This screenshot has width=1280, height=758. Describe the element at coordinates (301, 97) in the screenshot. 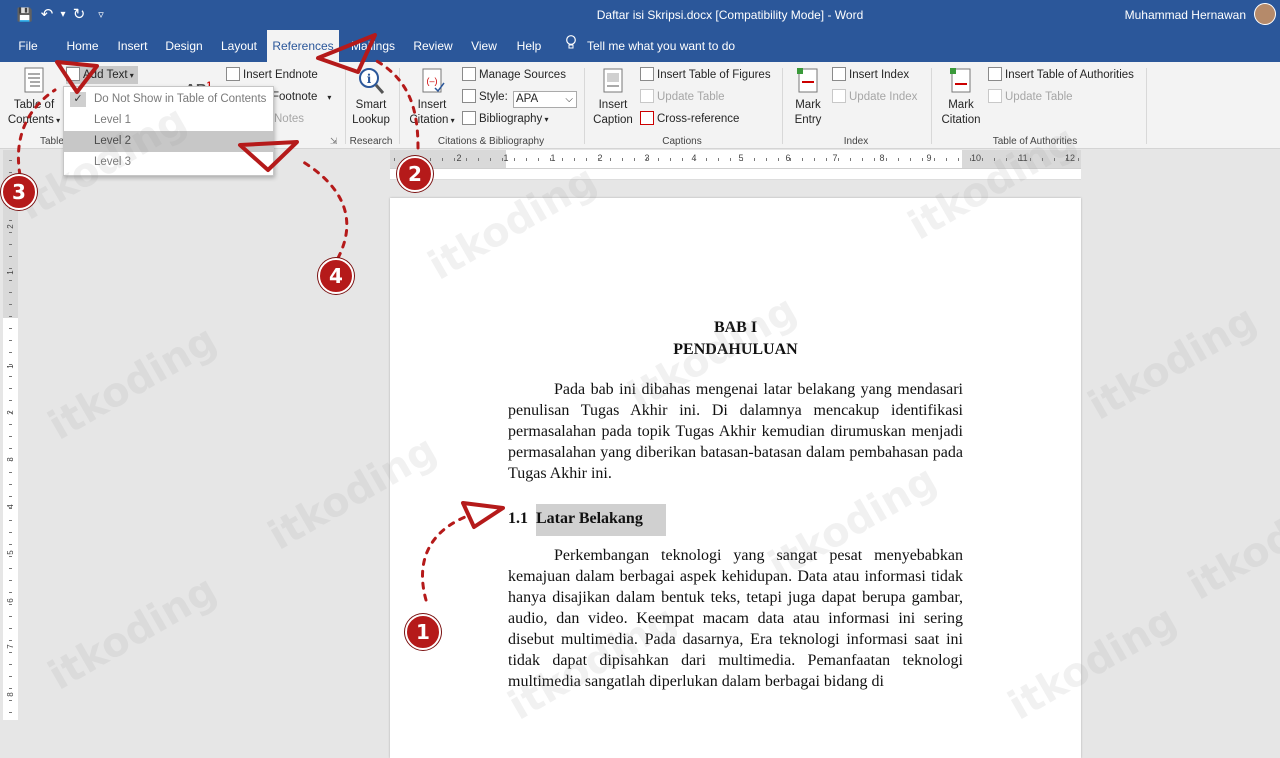

I see `next-footnote-button: Footnote ▾` at that location.